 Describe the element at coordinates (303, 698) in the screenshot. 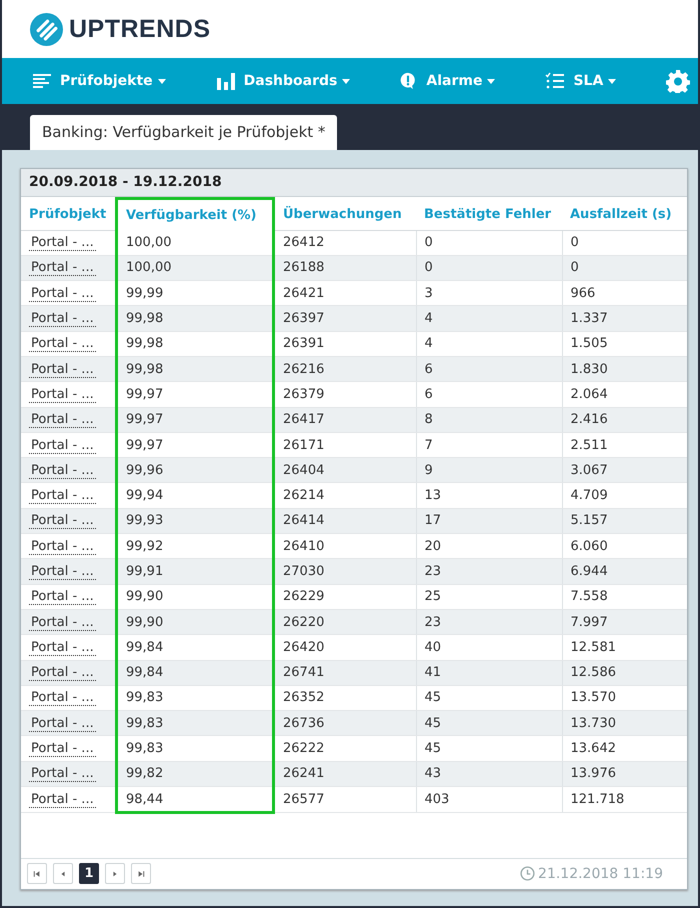

I see `table-cell: 26352` at that location.